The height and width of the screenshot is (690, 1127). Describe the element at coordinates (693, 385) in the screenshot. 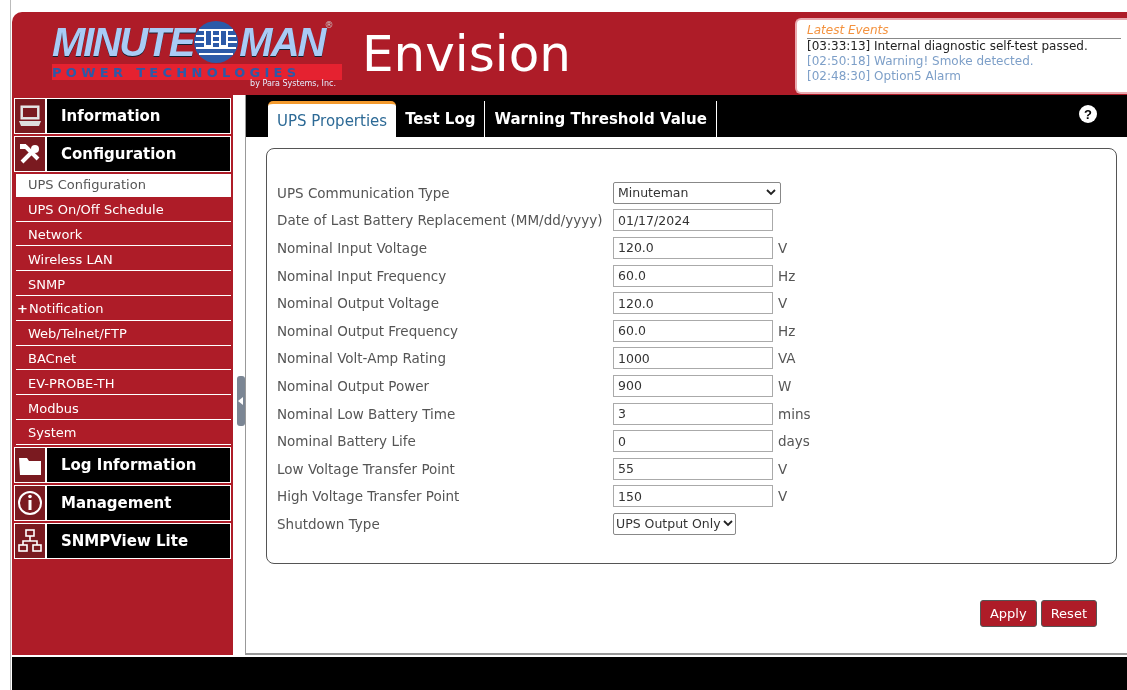

I see `input-field: 900` at that location.